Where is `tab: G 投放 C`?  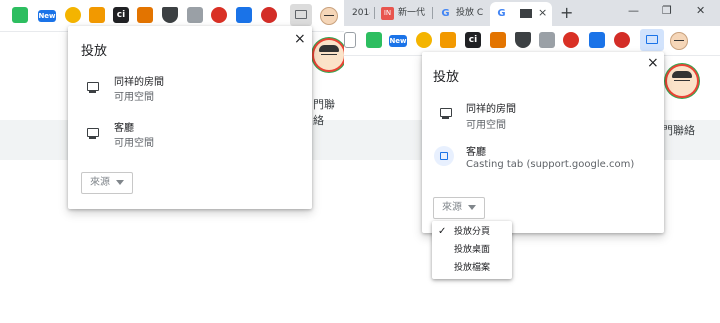
tab: G 投放 C is located at coordinates (461, 14).